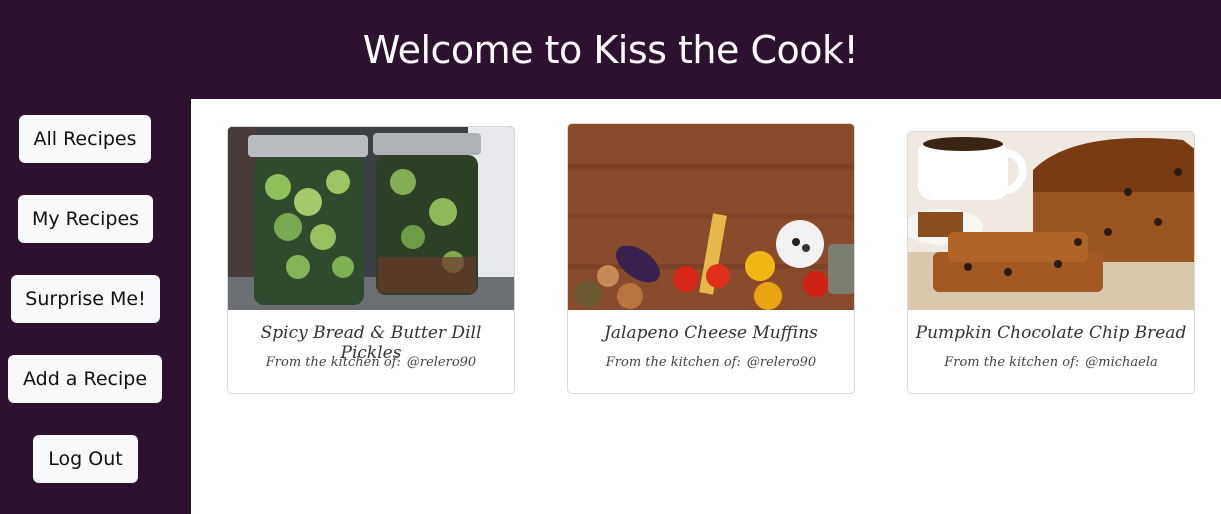 Image resolution: width=1221 pixels, height=514 pixels. What do you see at coordinates (371, 218) in the screenshot?
I see `recipe-image-pickles` at bounding box center [371, 218].